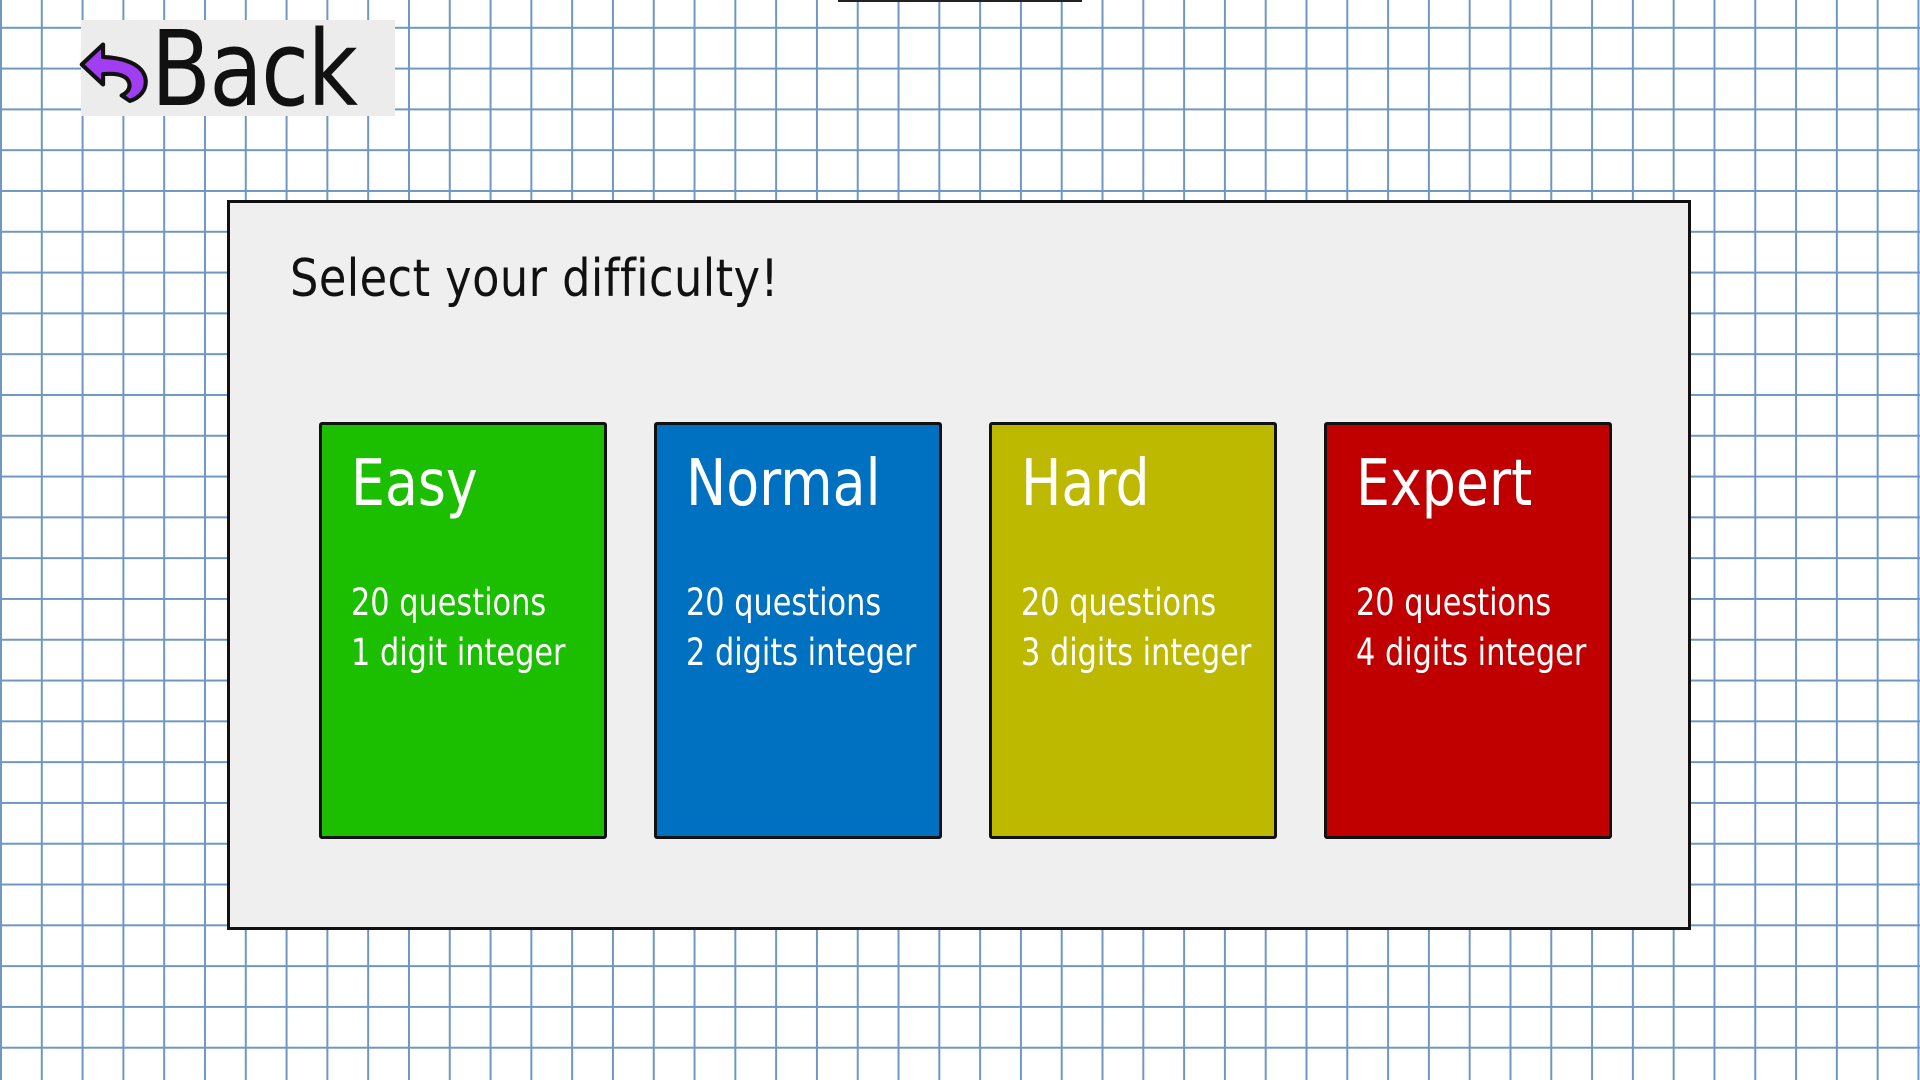 The image size is (1920, 1080). Describe the element at coordinates (534, 279) in the screenshot. I see `panel-title: Select your difficulty!` at that location.